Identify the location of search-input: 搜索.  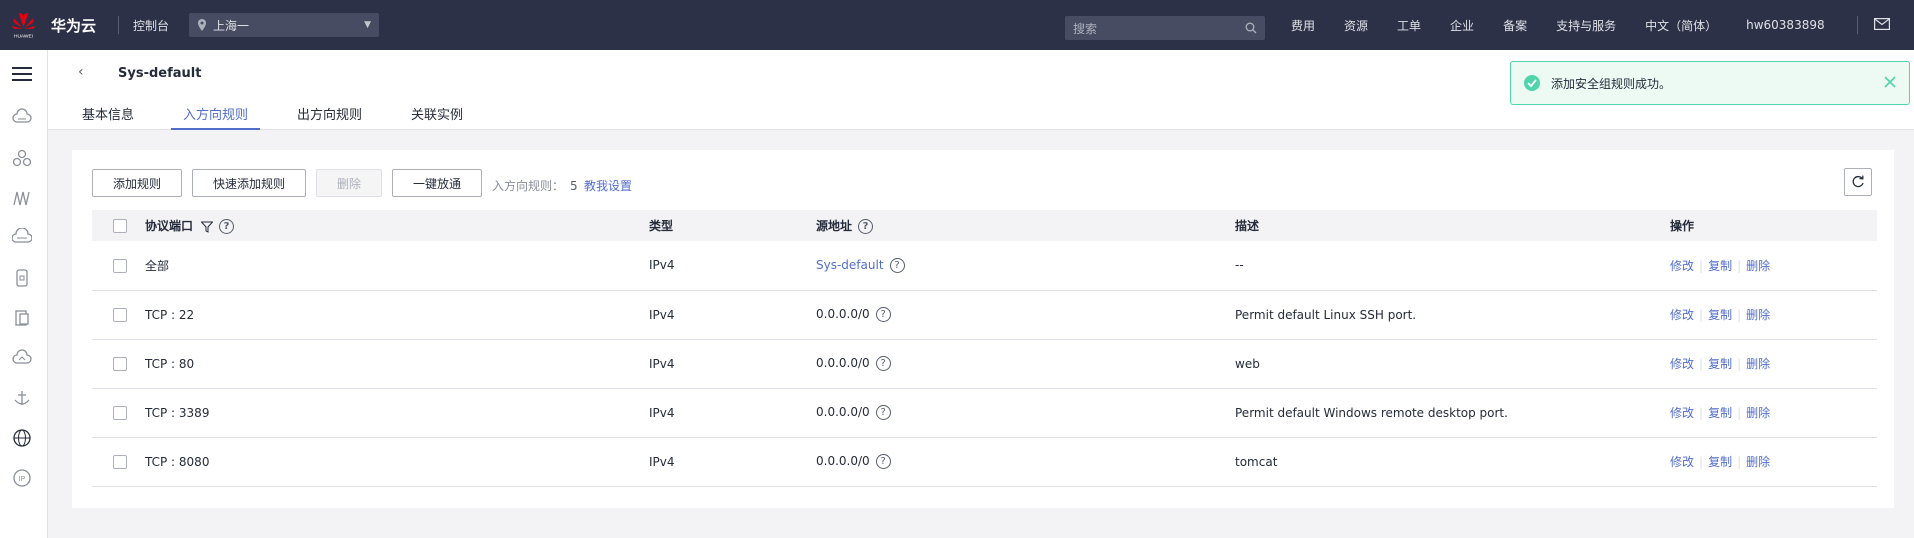
(1165, 28).